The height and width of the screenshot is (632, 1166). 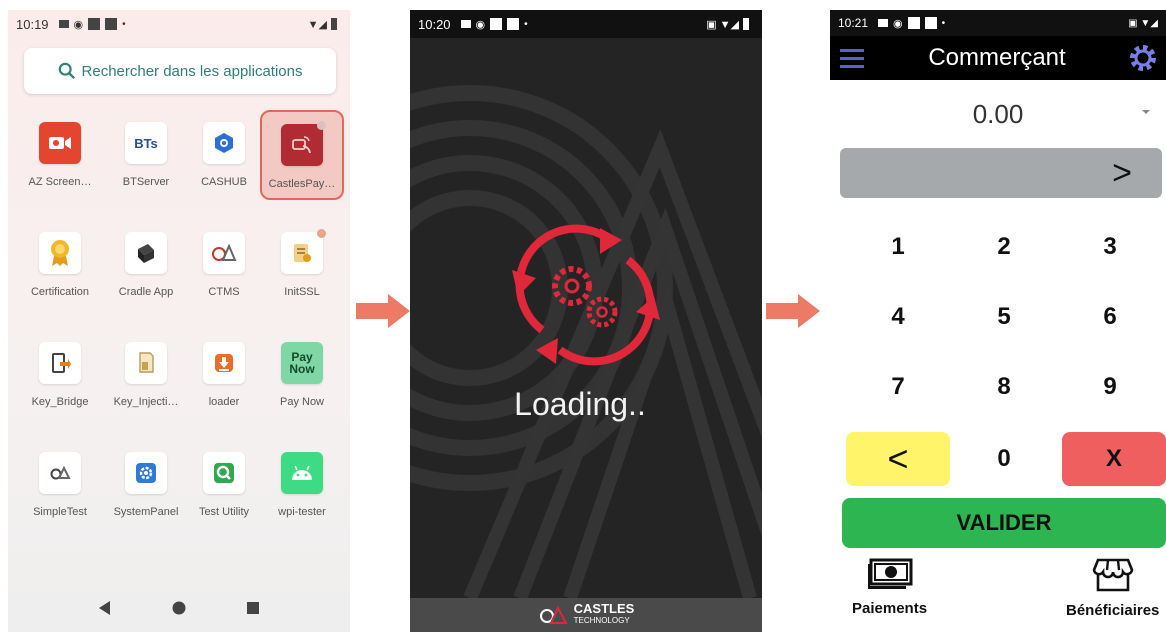 I want to click on clear-key: X, so click(x=1114, y=459).